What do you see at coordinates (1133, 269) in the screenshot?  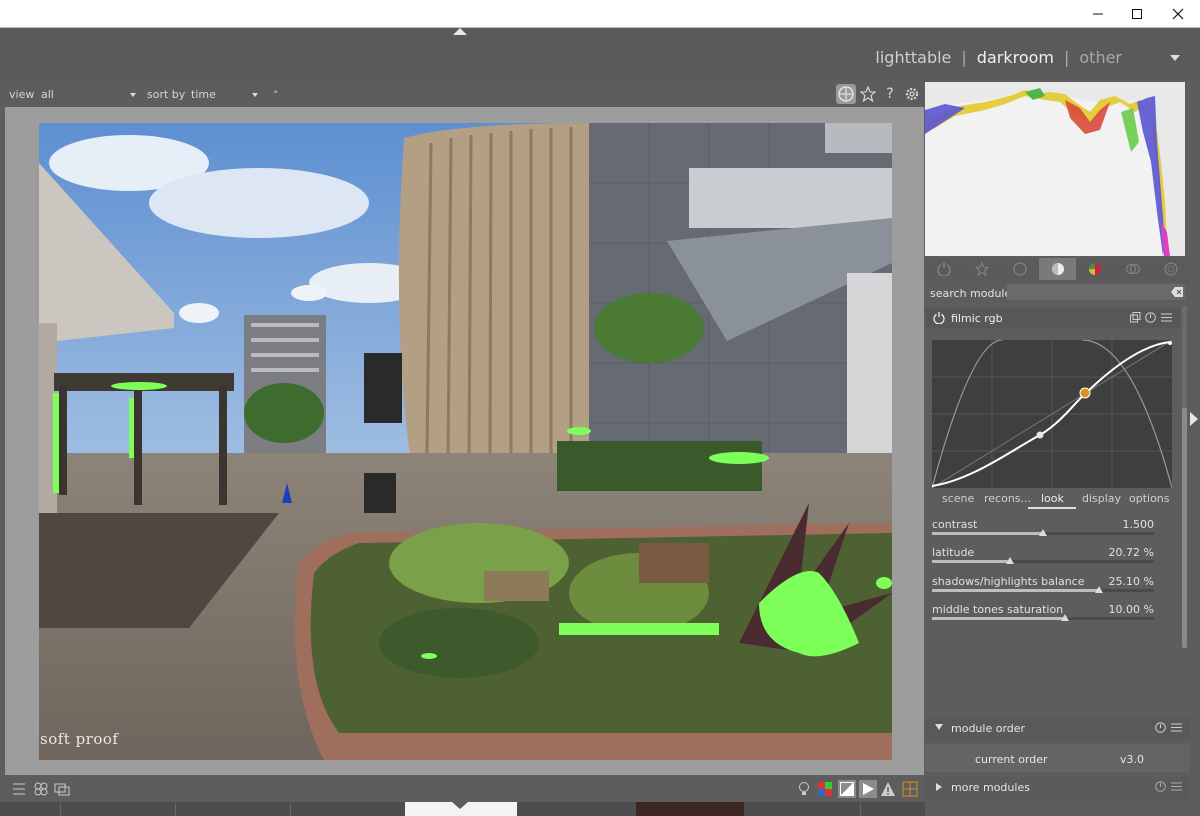 I see `group-correct-button` at bounding box center [1133, 269].